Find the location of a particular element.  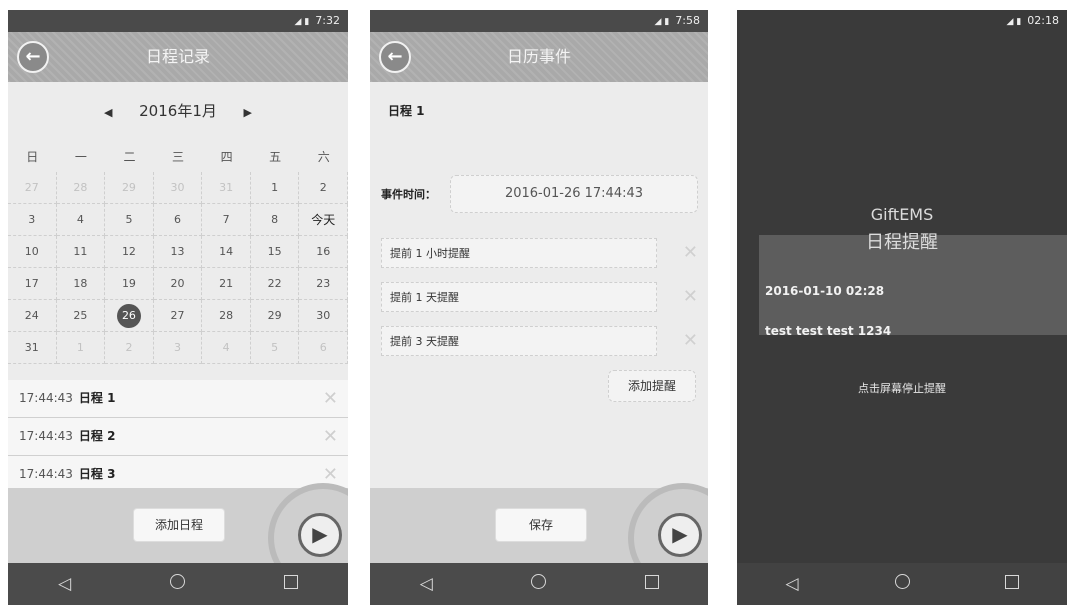

calendar-day: 13 is located at coordinates (178, 252).